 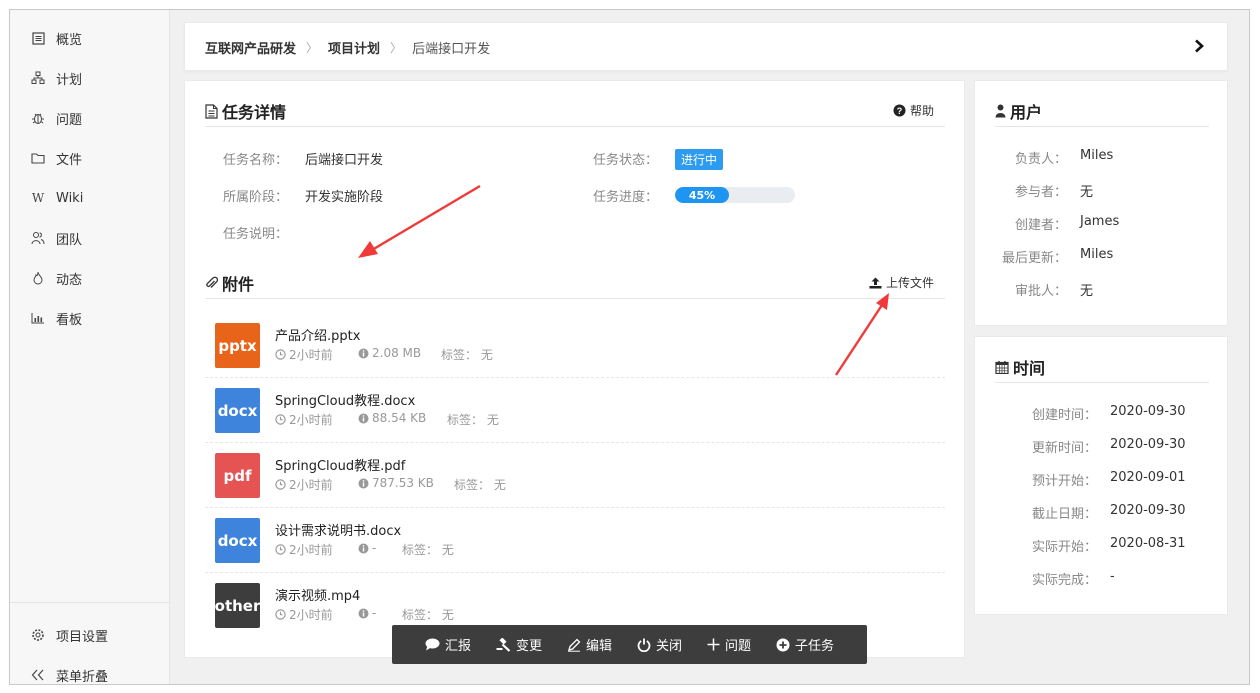 What do you see at coordinates (1018, 111) in the screenshot?
I see `users-title: 用户` at bounding box center [1018, 111].